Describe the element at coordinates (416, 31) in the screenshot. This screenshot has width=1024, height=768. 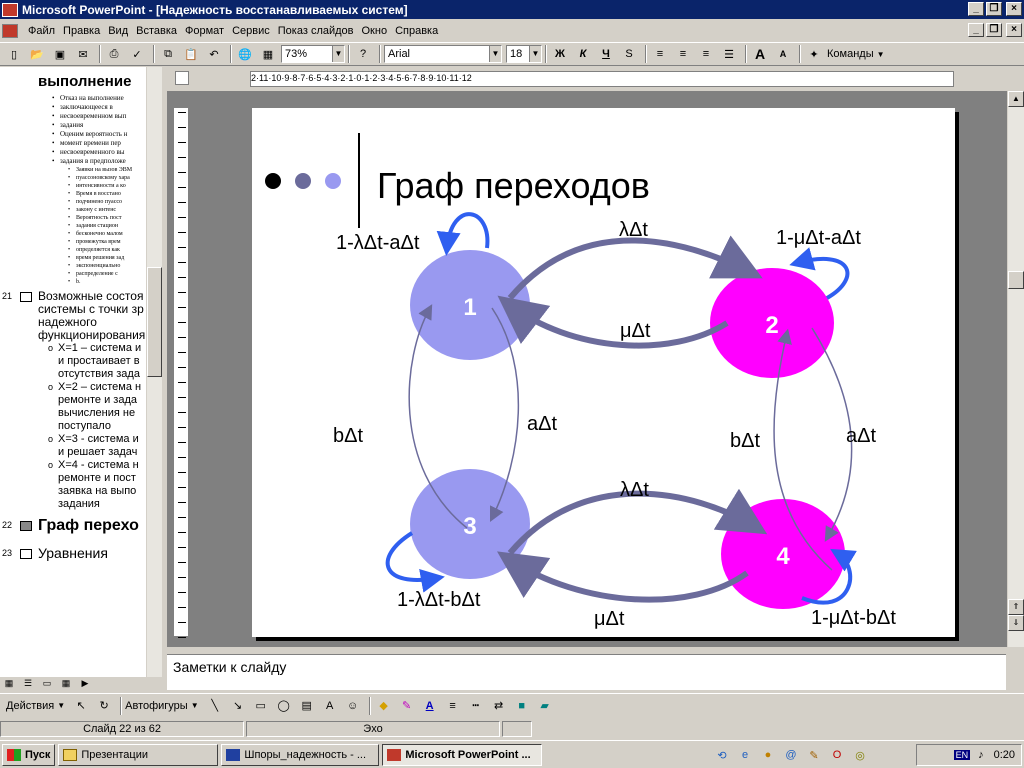
I see `menu-help: Справка` at that location.